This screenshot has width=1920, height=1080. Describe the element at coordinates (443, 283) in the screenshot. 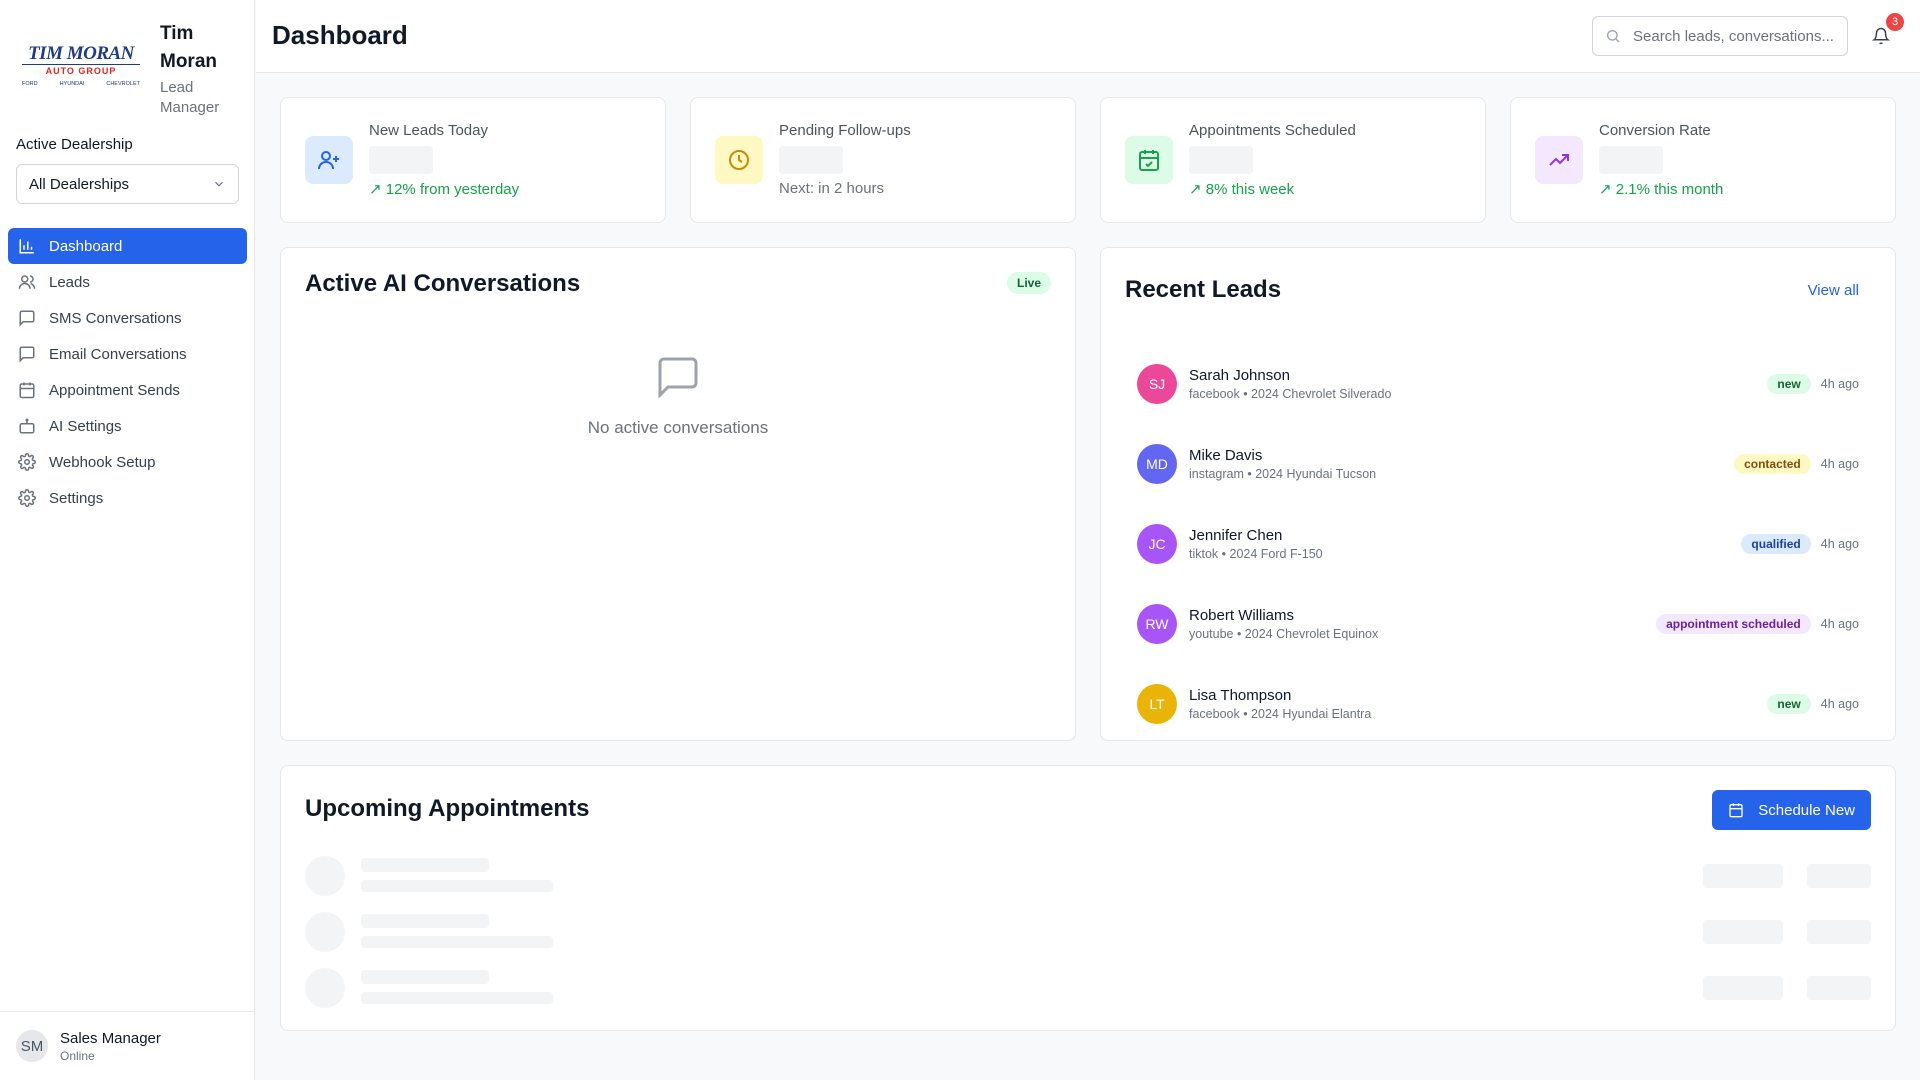

I see `card-title: Active AI Conversations` at that location.